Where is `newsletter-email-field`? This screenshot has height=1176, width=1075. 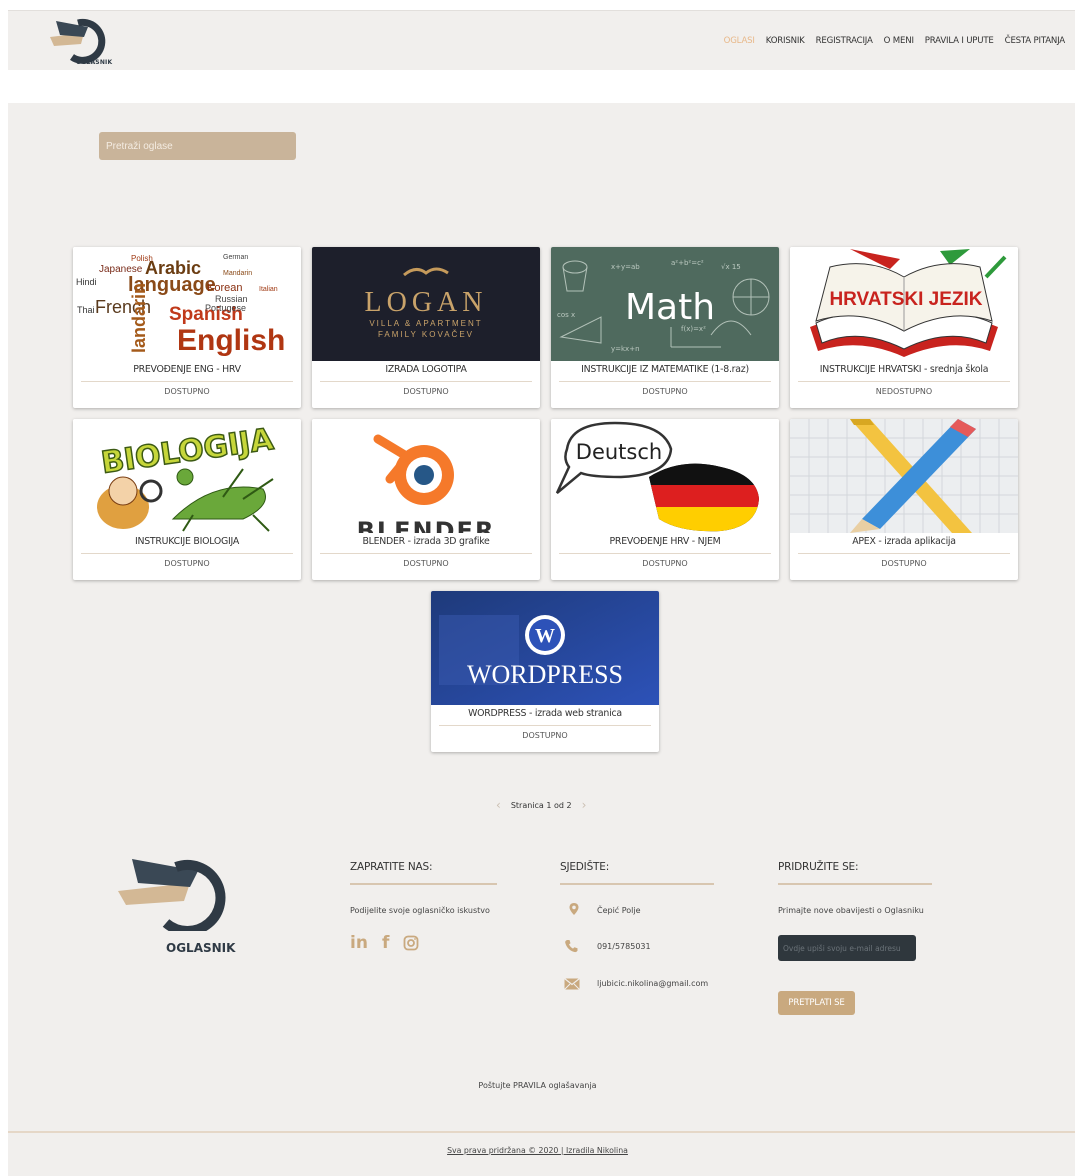
newsletter-email-field is located at coordinates (847, 948).